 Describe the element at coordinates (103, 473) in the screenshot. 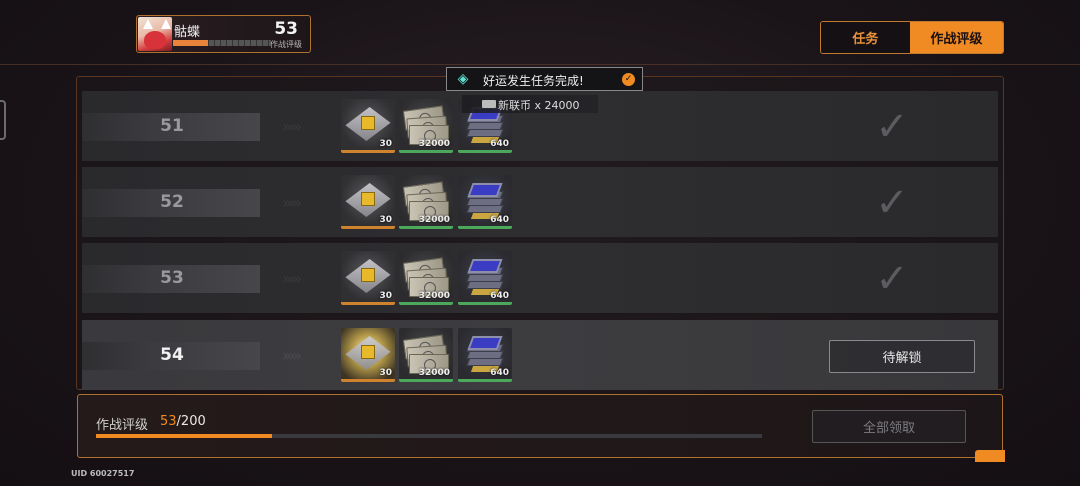

I see `user-id: UID 60027517` at that location.